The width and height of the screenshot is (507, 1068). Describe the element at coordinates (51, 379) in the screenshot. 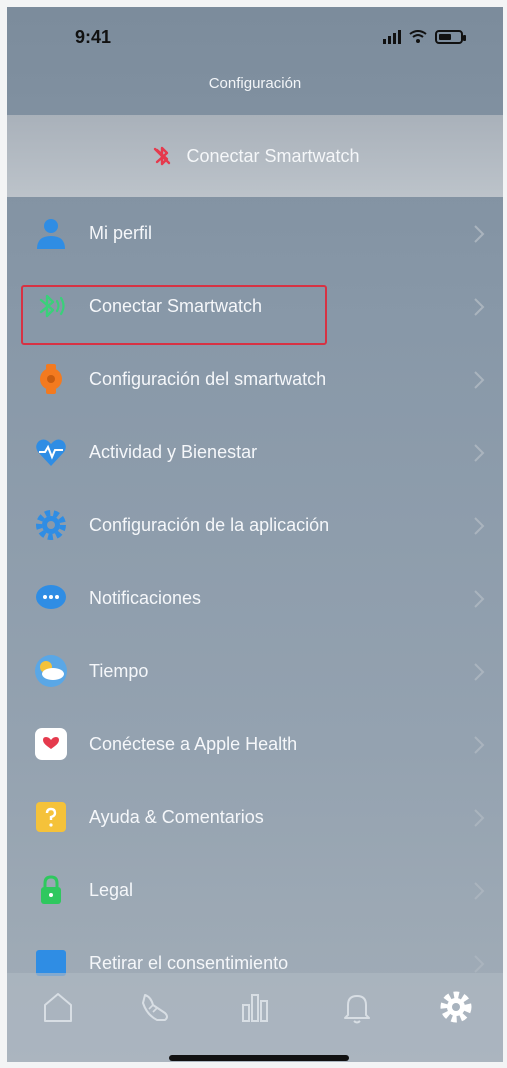

I see `watch-settings-icon` at that location.